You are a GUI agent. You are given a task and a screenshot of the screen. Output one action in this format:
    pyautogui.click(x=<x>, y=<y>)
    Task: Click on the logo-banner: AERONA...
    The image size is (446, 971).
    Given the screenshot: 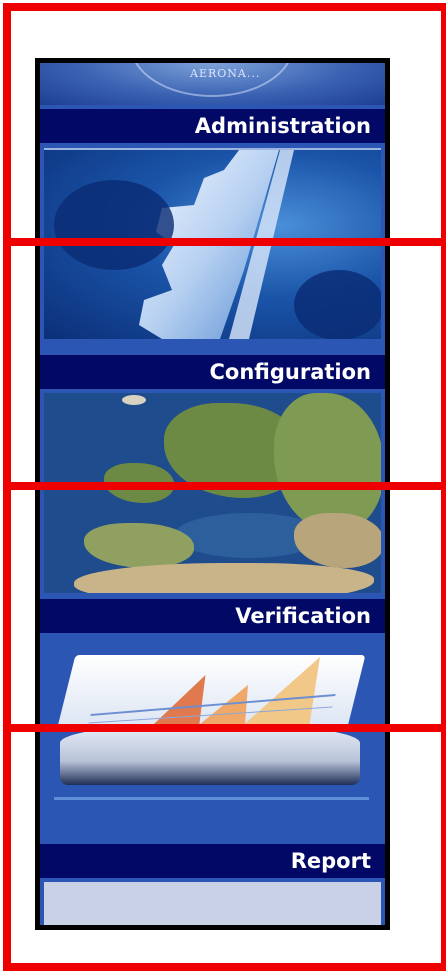 What is the action you would take?
    pyautogui.click(x=212, y=84)
    